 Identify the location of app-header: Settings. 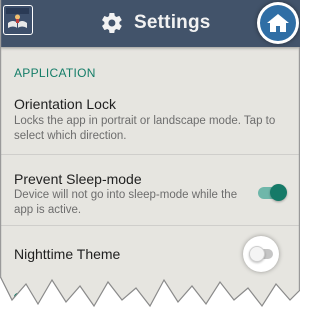
(150, 23).